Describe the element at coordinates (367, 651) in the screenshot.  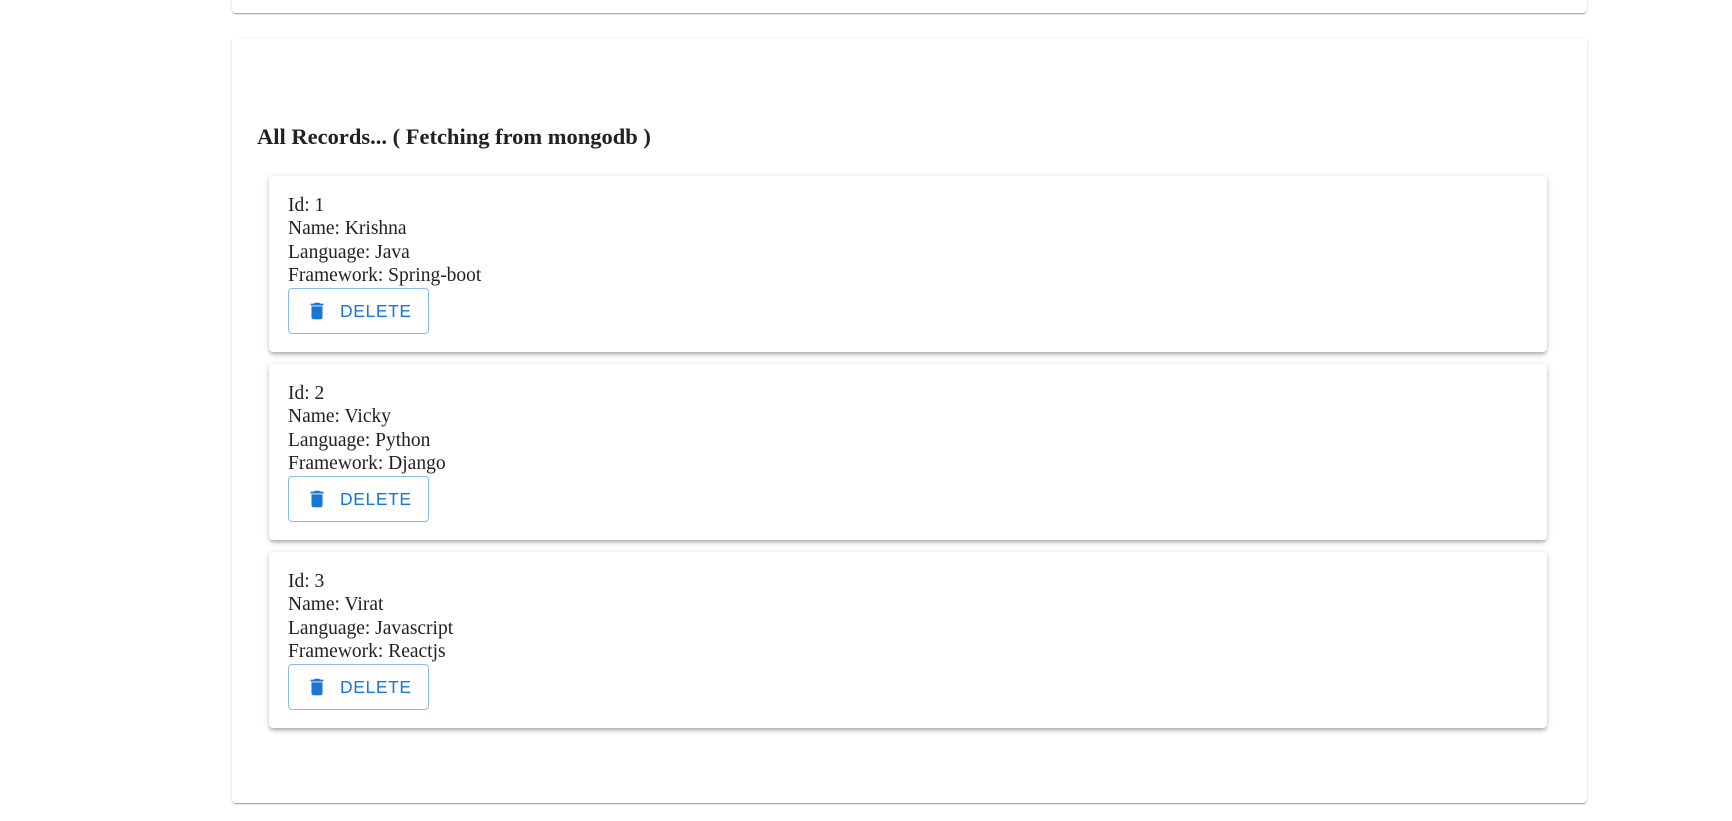
I see `record-framework: Framework: Reactjs` at that location.